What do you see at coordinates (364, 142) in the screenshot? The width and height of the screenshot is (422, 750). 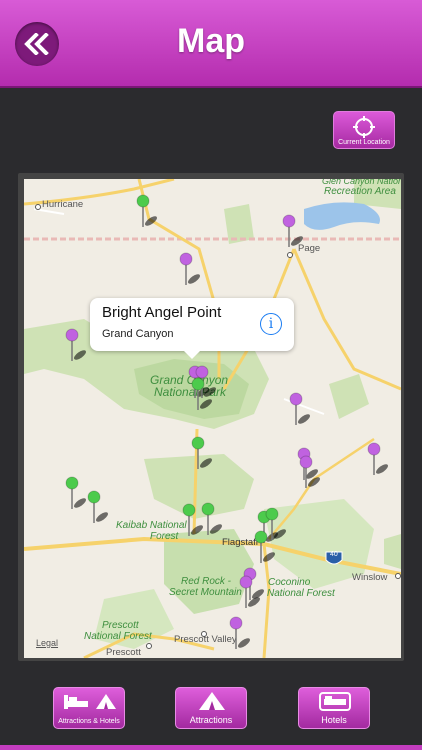 I see `current-location-label: Current Location` at bounding box center [364, 142].